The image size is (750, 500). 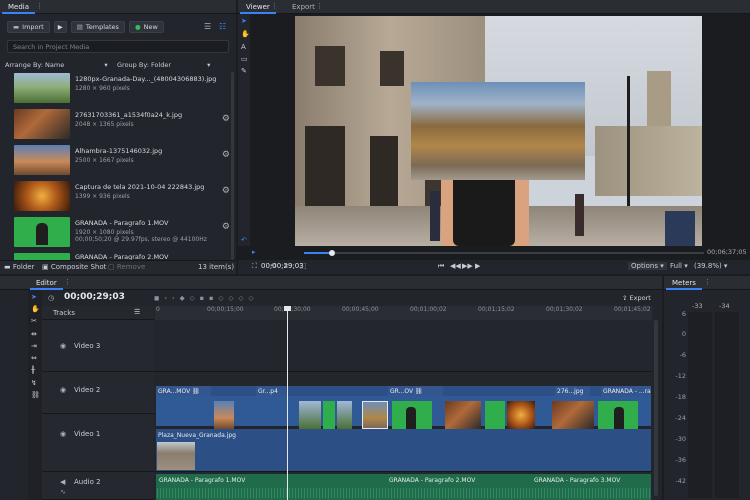 I want to click on remove-button: ▢ Remove, so click(x=126, y=267).